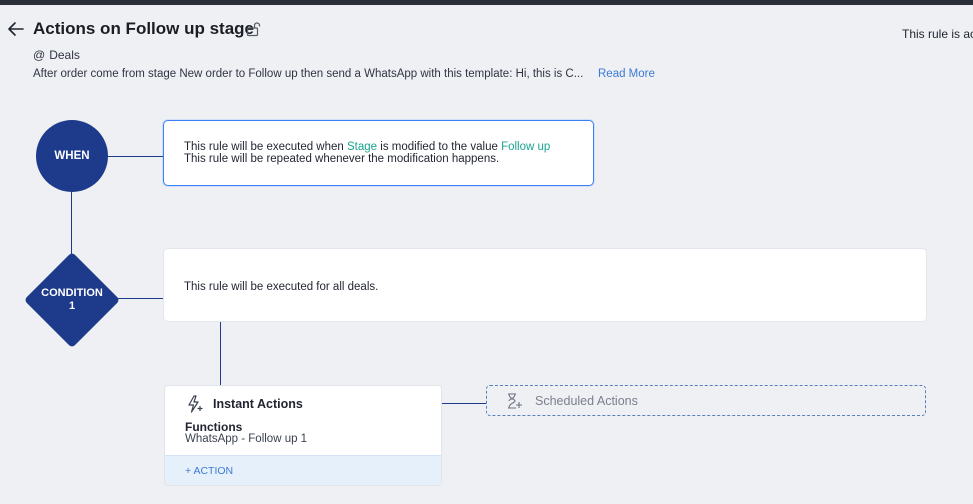 This screenshot has width=973, height=504. I want to click on add-action-button: + ACTION, so click(303, 470).